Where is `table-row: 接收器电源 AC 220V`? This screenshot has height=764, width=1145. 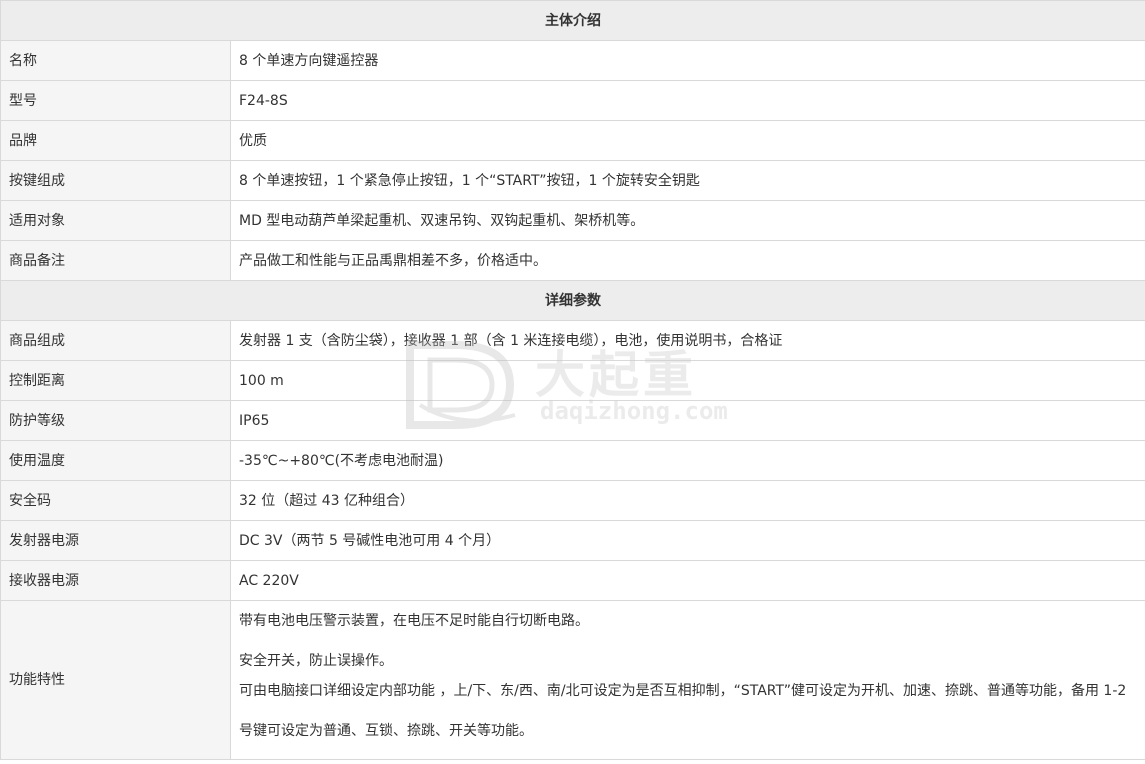 table-row: 接收器电源 AC 220V is located at coordinates (572, 580).